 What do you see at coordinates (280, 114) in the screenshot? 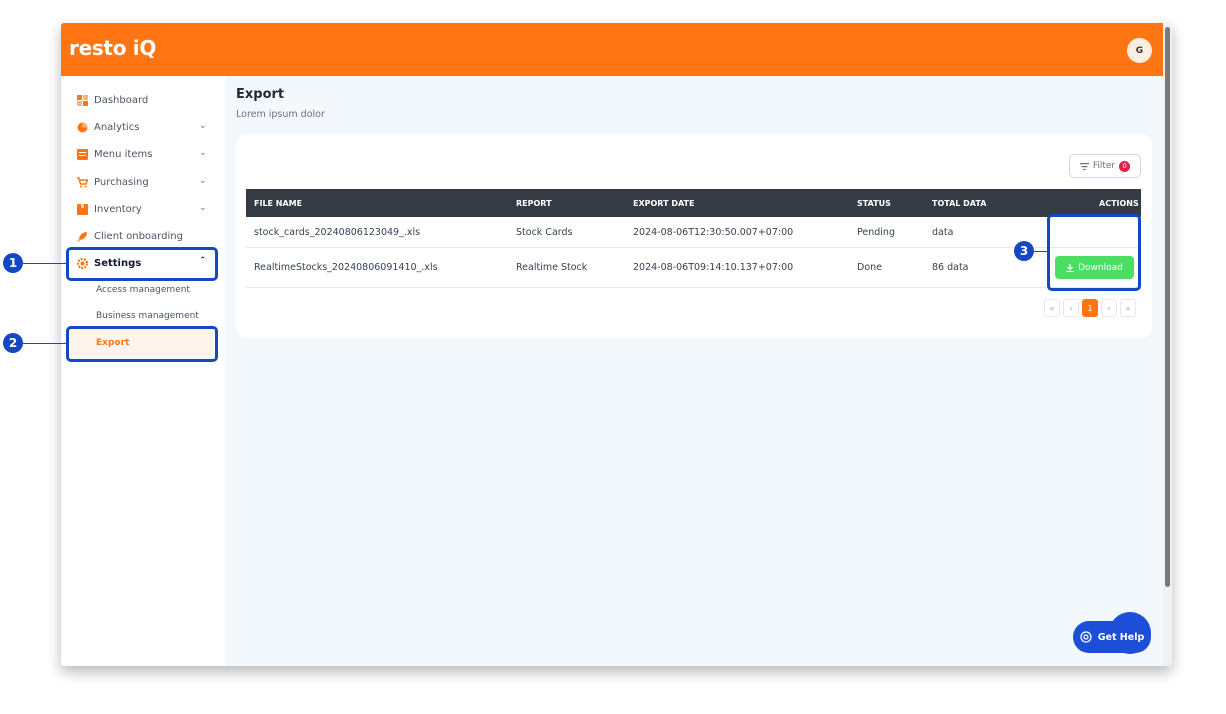
I see `page-subtitle: Lorem ipsum dolor` at bounding box center [280, 114].